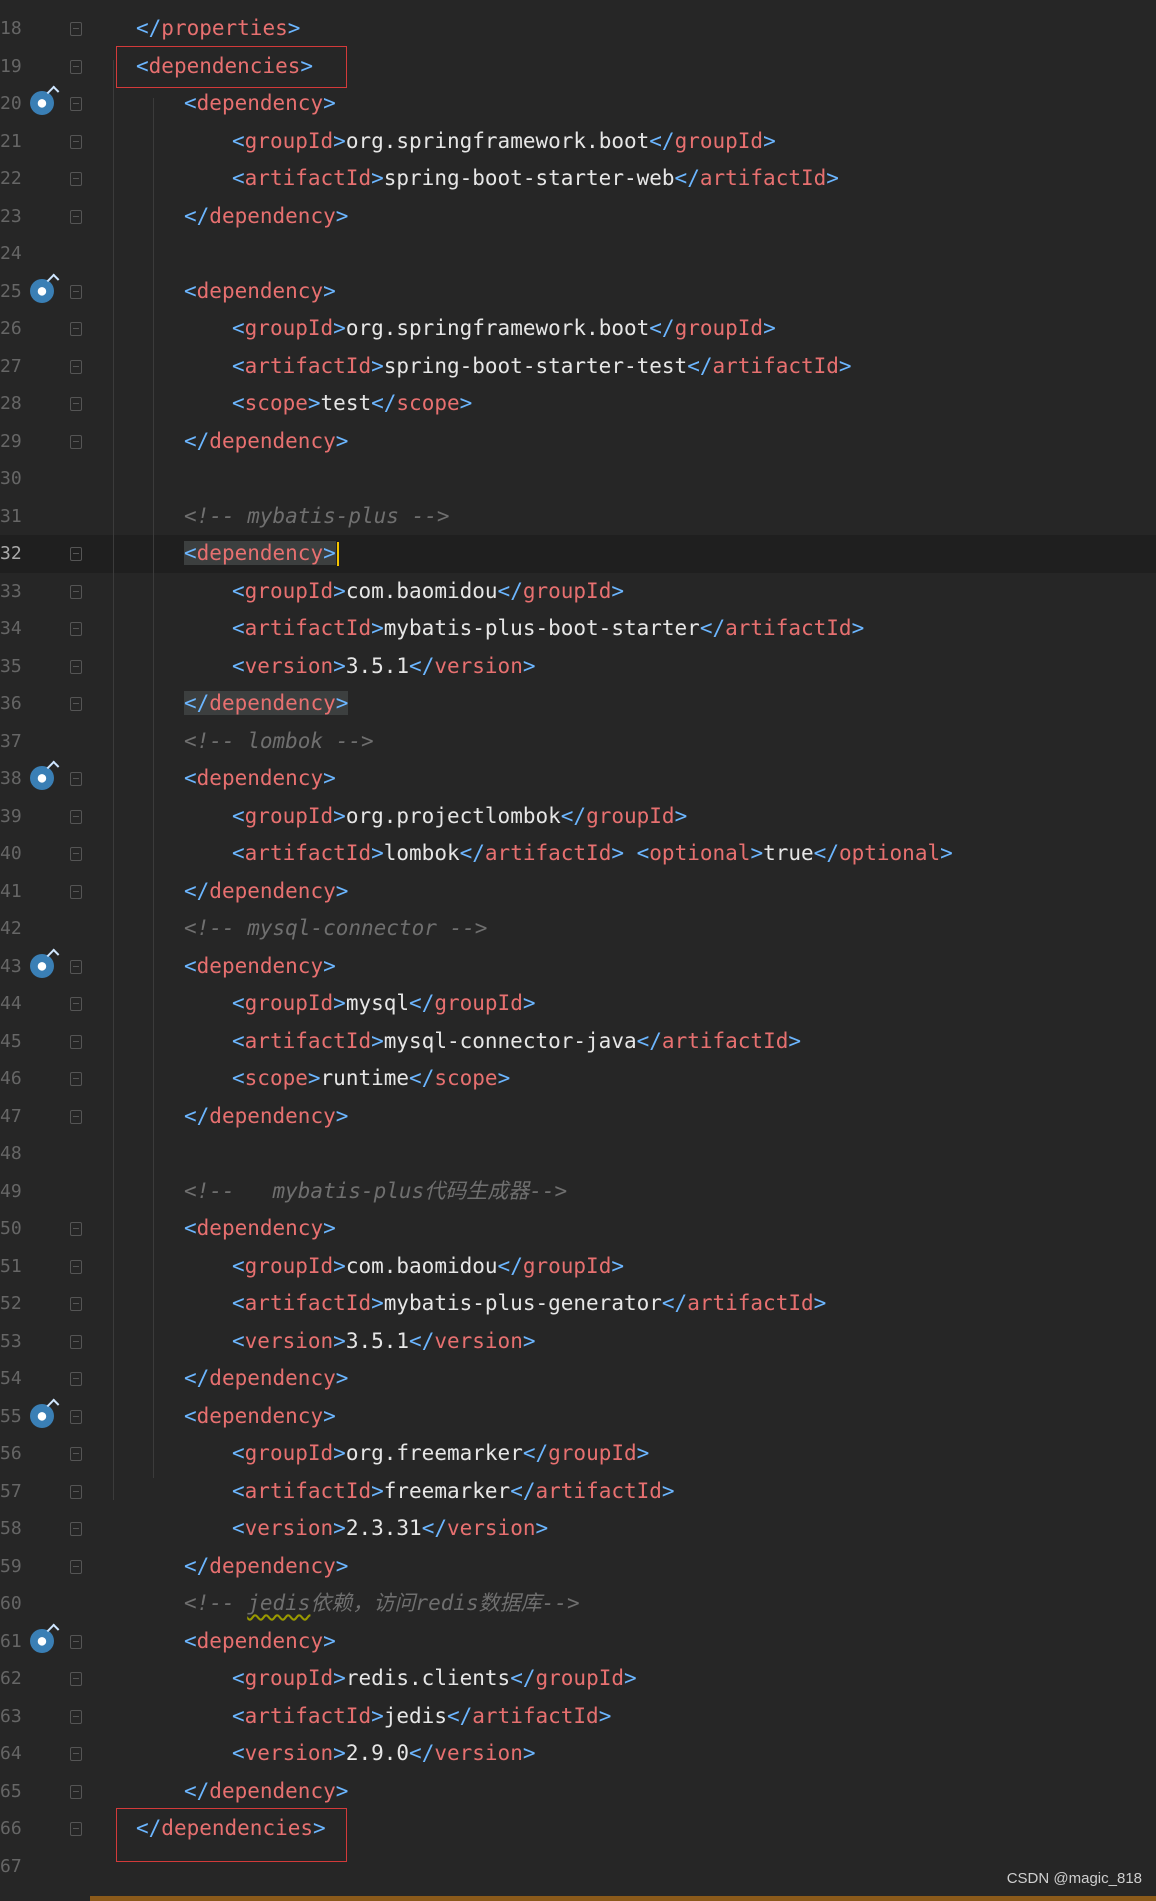  Describe the element at coordinates (578, 29) in the screenshot. I see `code-line: 18 </properties>` at that location.